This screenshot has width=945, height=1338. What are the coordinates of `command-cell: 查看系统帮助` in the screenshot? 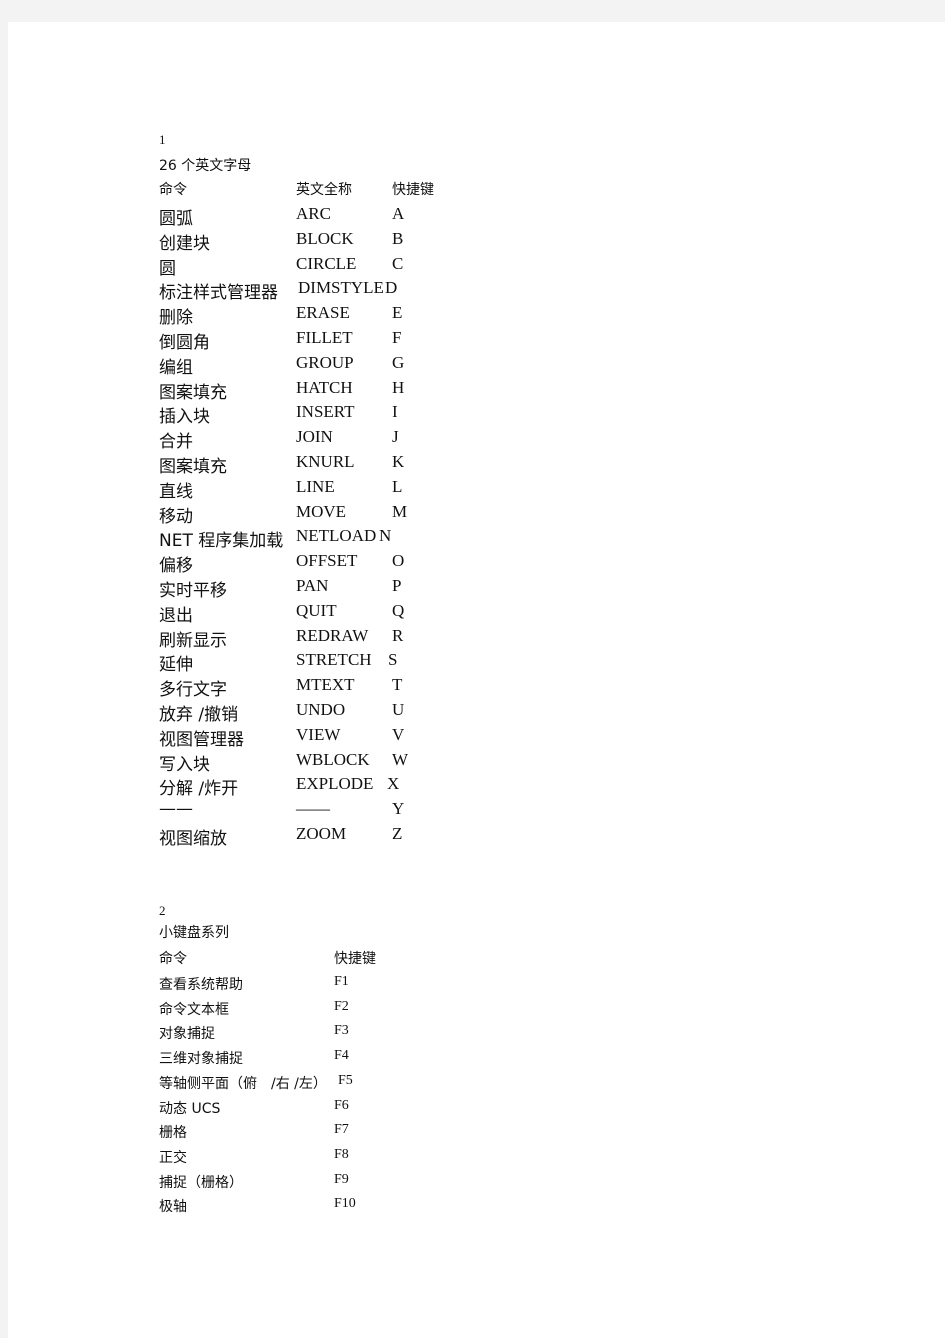 It's located at (201, 985).